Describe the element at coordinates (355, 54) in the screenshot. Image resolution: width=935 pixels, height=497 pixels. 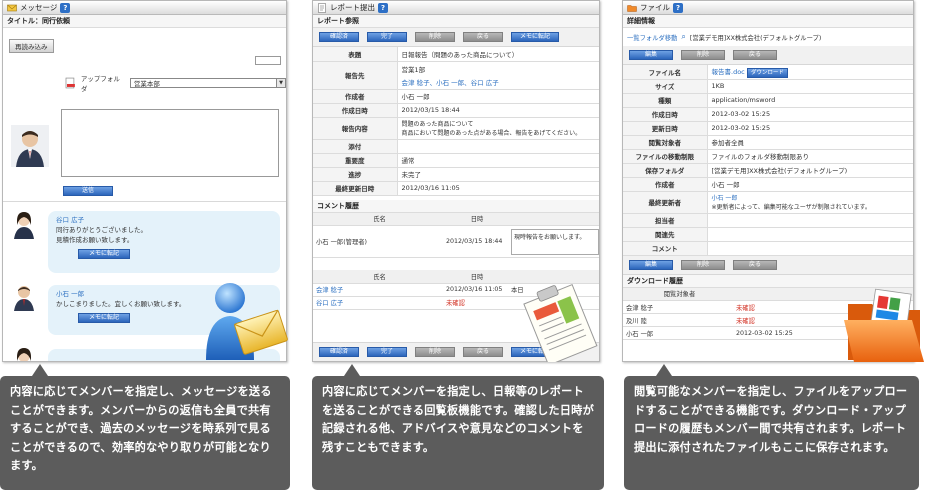
I see `field-key: 表題` at that location.